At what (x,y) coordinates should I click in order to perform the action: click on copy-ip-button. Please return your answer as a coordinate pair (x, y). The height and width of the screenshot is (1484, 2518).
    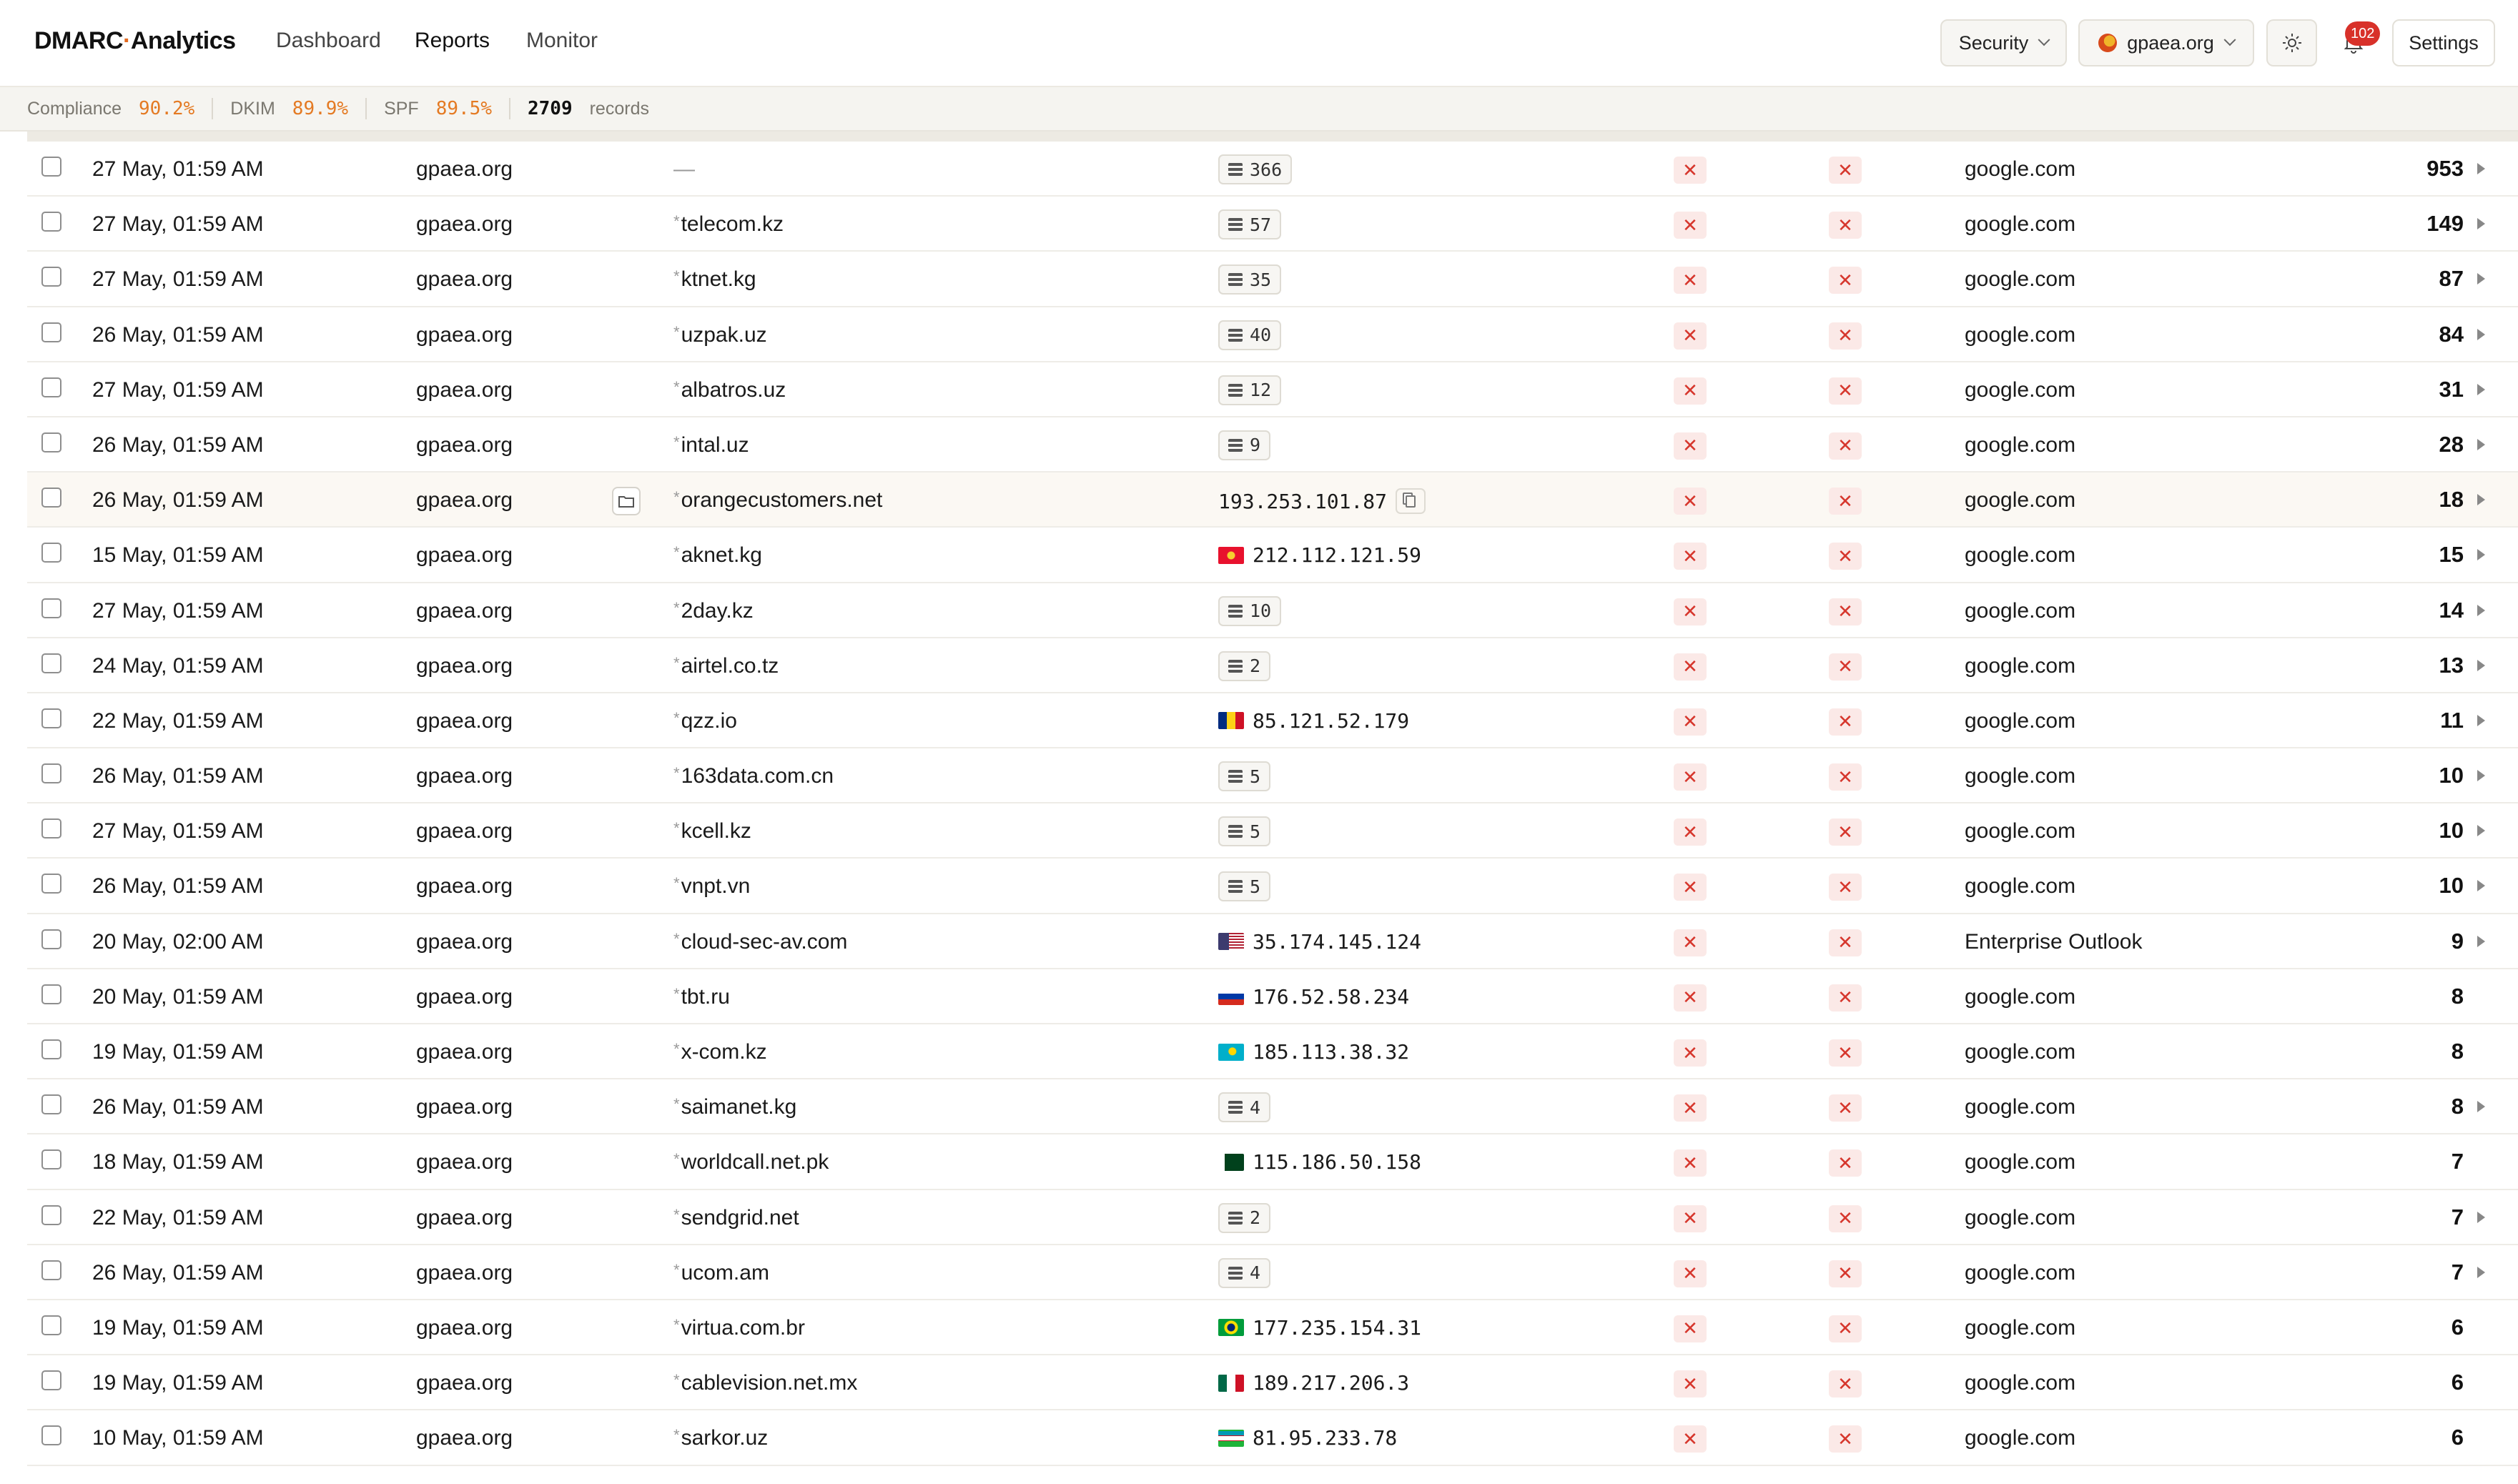
    Looking at the image, I should click on (1411, 502).